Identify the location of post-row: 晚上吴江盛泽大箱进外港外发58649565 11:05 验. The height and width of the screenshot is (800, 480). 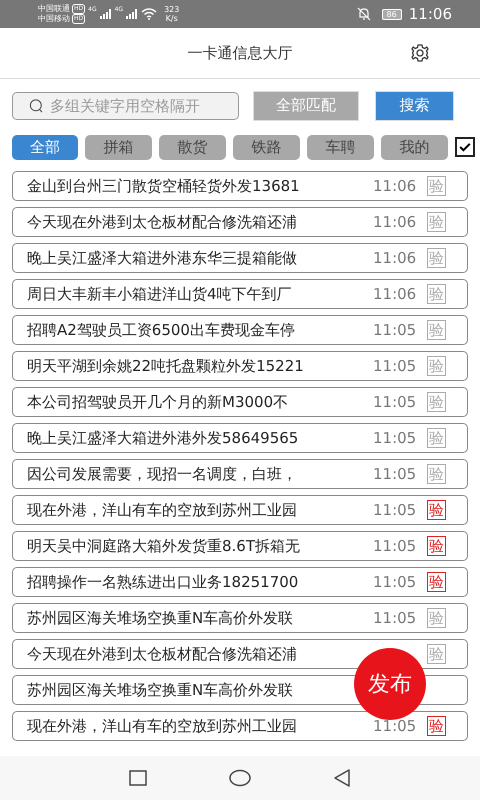
(240, 438).